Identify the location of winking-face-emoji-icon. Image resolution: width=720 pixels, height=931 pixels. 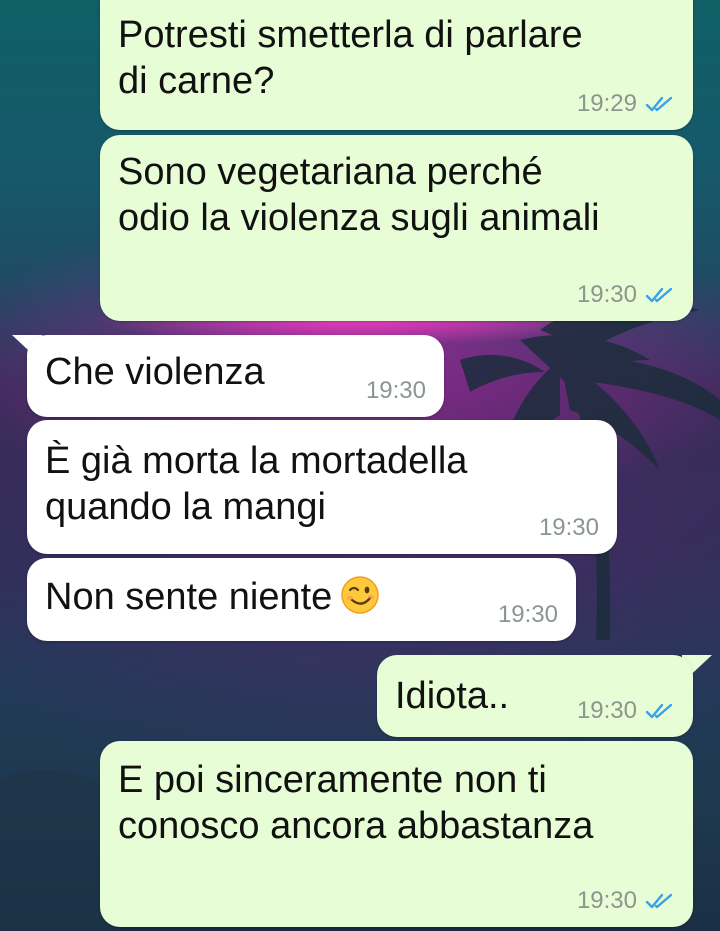
(360, 595).